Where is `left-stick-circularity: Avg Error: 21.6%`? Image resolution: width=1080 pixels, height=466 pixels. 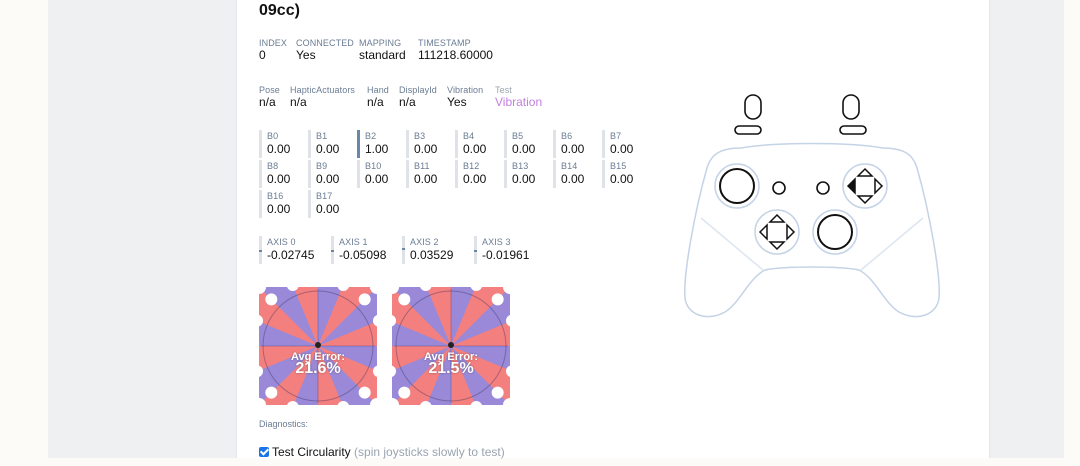 left-stick-circularity: Avg Error: 21.6% is located at coordinates (318, 346).